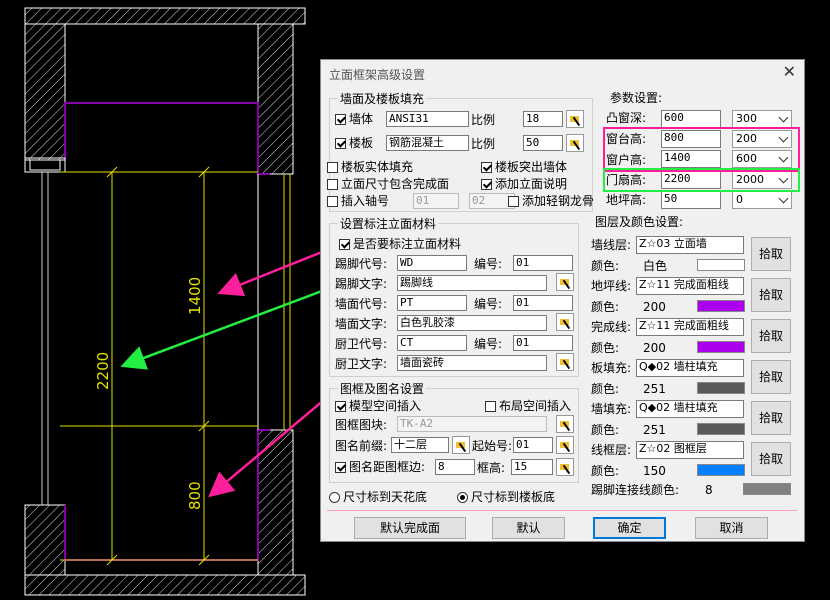 The image size is (830, 600). What do you see at coordinates (565, 424) in the screenshot?
I see `frame-block-pick-icon` at bounding box center [565, 424].